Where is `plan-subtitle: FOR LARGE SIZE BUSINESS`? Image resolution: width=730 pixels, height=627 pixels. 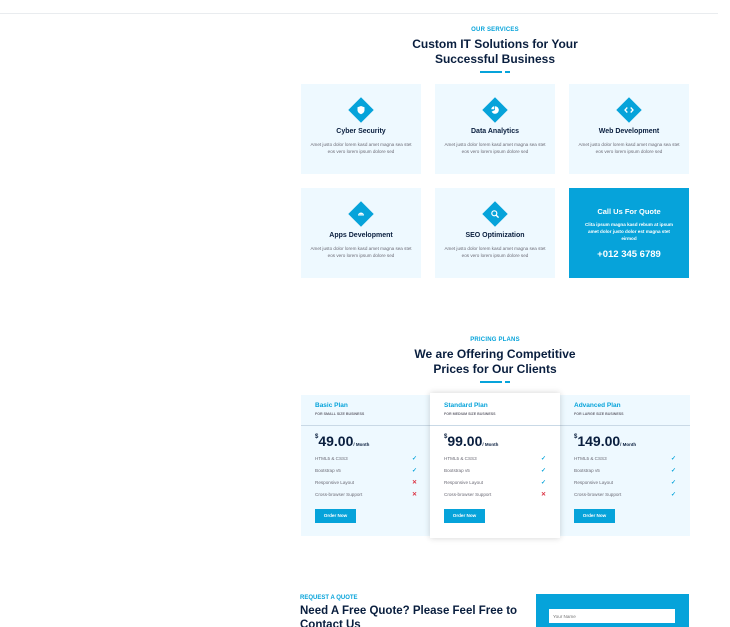 plan-subtitle: FOR LARGE SIZE BUSINESS is located at coordinates (599, 414).